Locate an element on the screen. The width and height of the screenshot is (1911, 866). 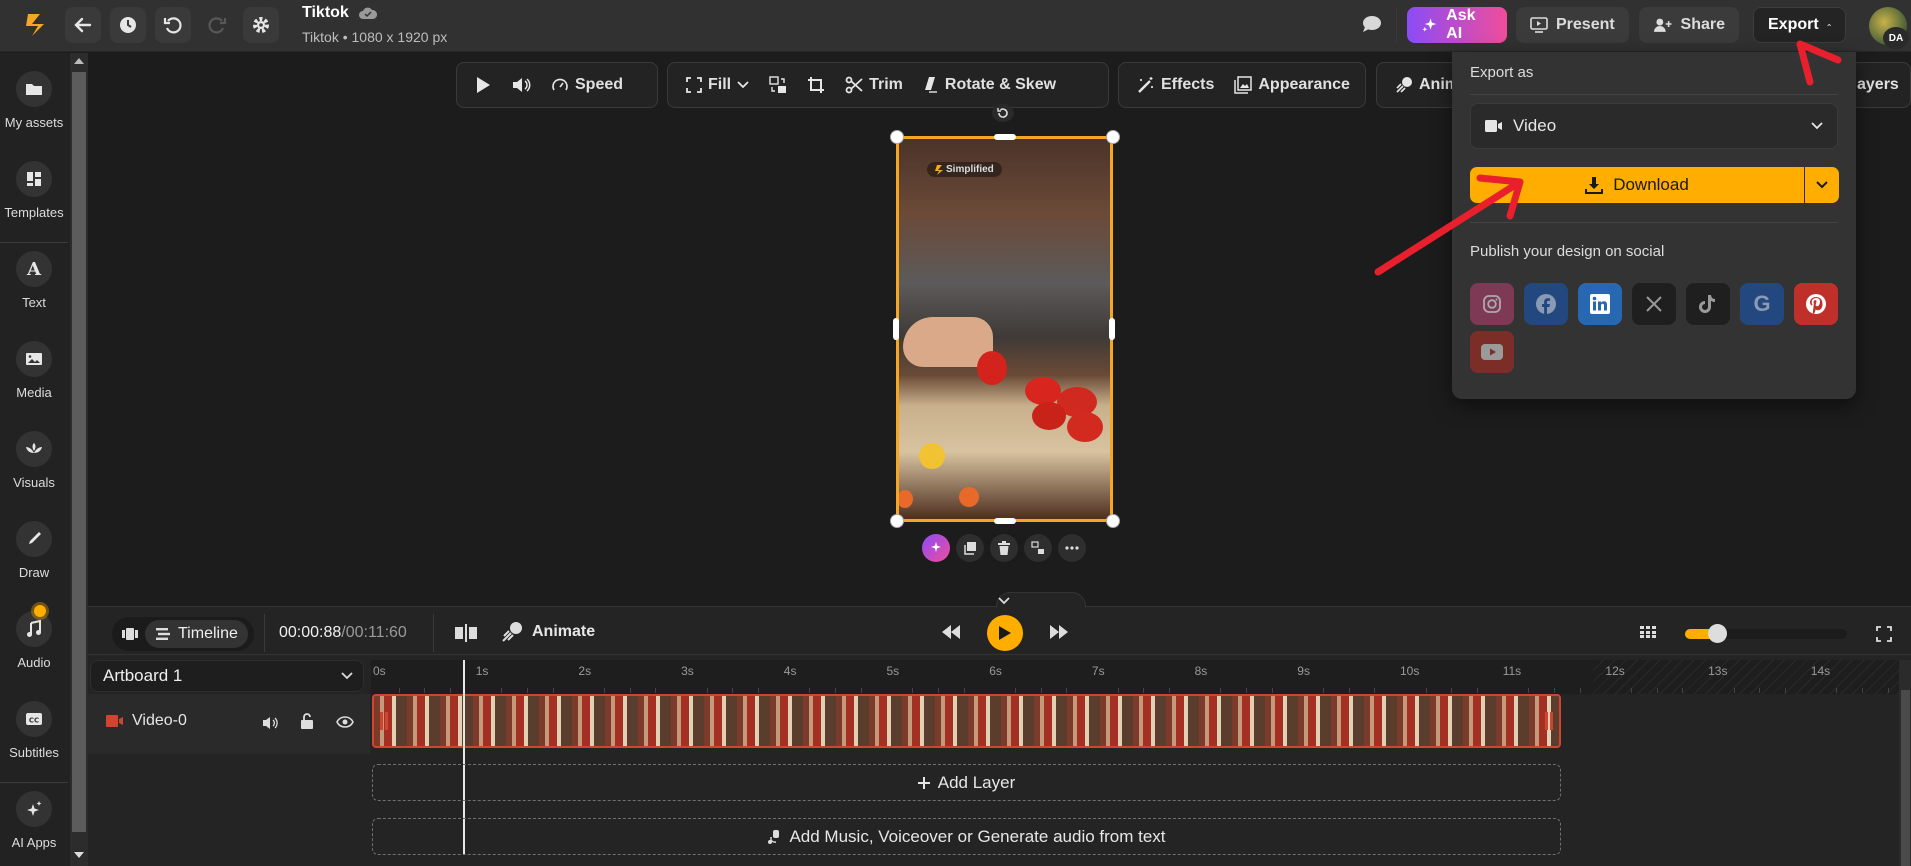
present-button: Present is located at coordinates (1572, 25).